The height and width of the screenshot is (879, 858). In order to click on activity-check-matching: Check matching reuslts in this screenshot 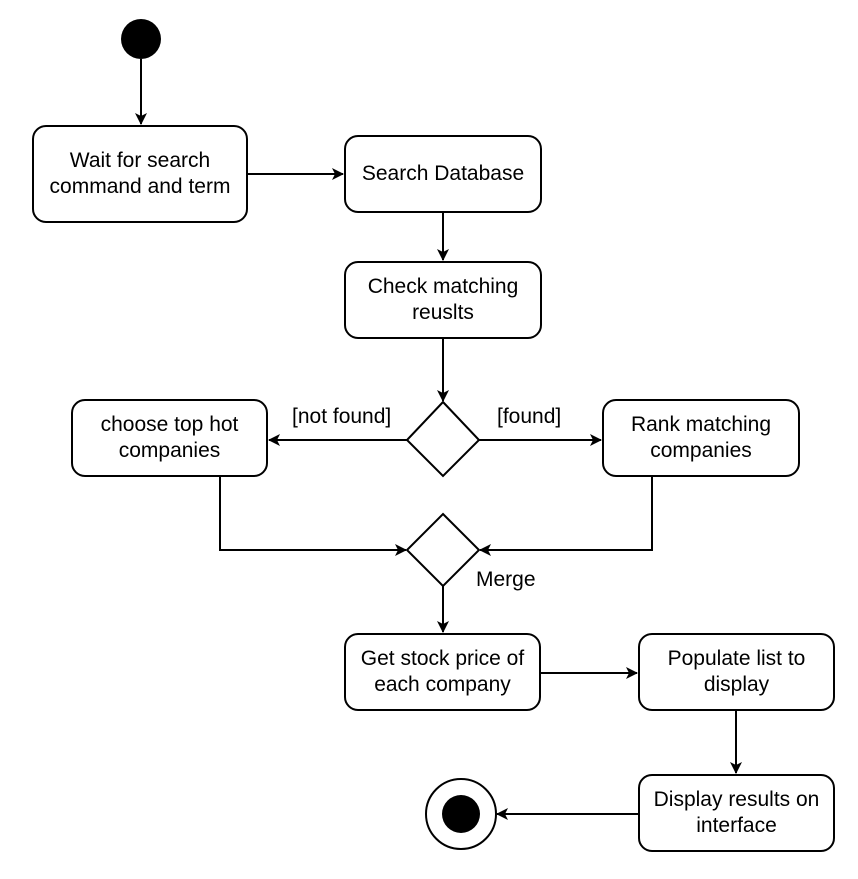, I will do `click(443, 300)`.